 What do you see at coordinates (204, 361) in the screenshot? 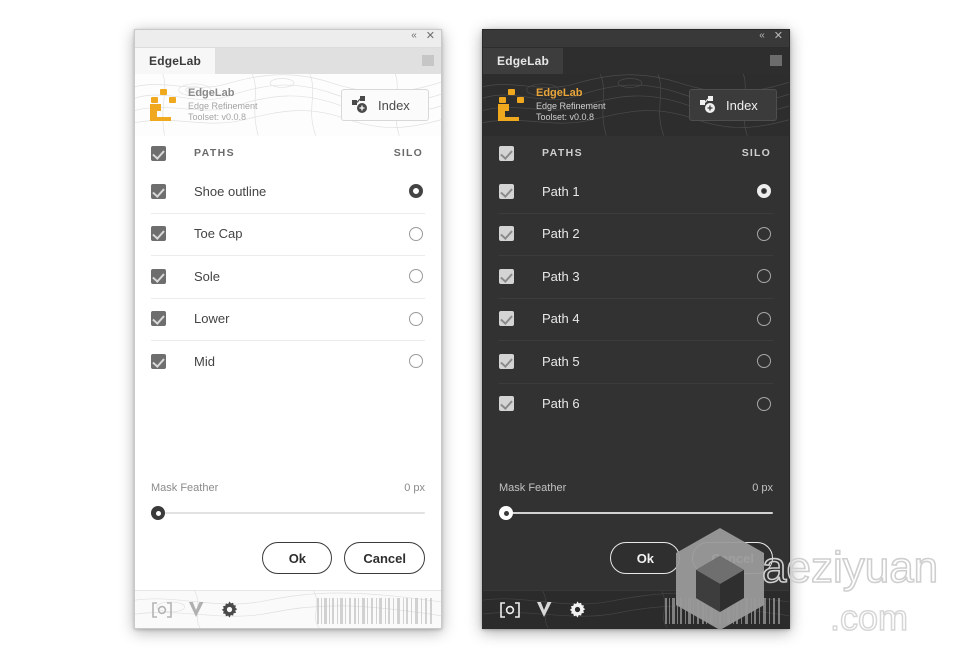
I see `row-label: Mid` at bounding box center [204, 361].